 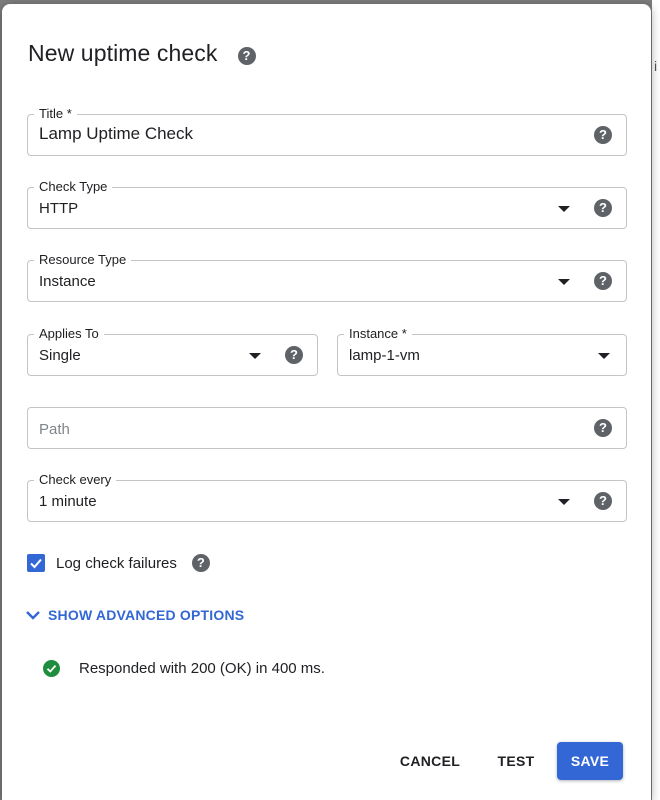 I want to click on path-input: Path ?, so click(x=327, y=428).